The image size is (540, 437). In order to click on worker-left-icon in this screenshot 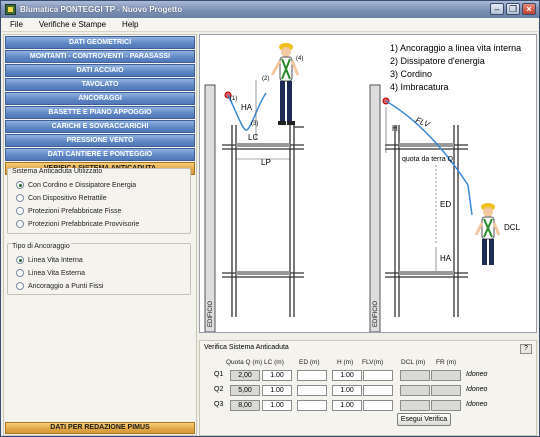, I will do `click(285, 84)`.